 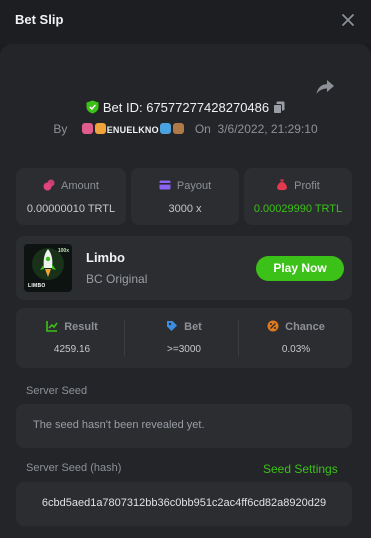 I want to click on server-seed-label: Server Seed, so click(x=57, y=391).